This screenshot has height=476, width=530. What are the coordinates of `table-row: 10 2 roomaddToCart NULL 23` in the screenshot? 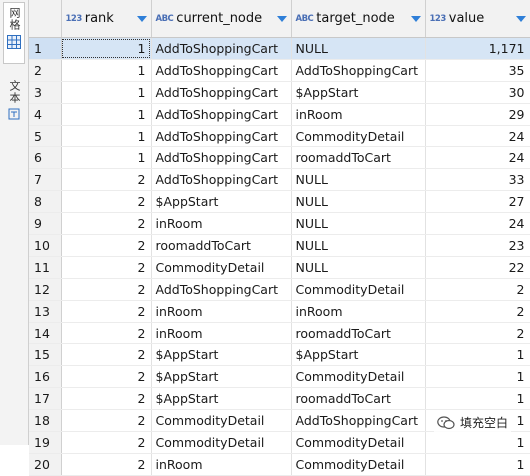 It's located at (279, 245).